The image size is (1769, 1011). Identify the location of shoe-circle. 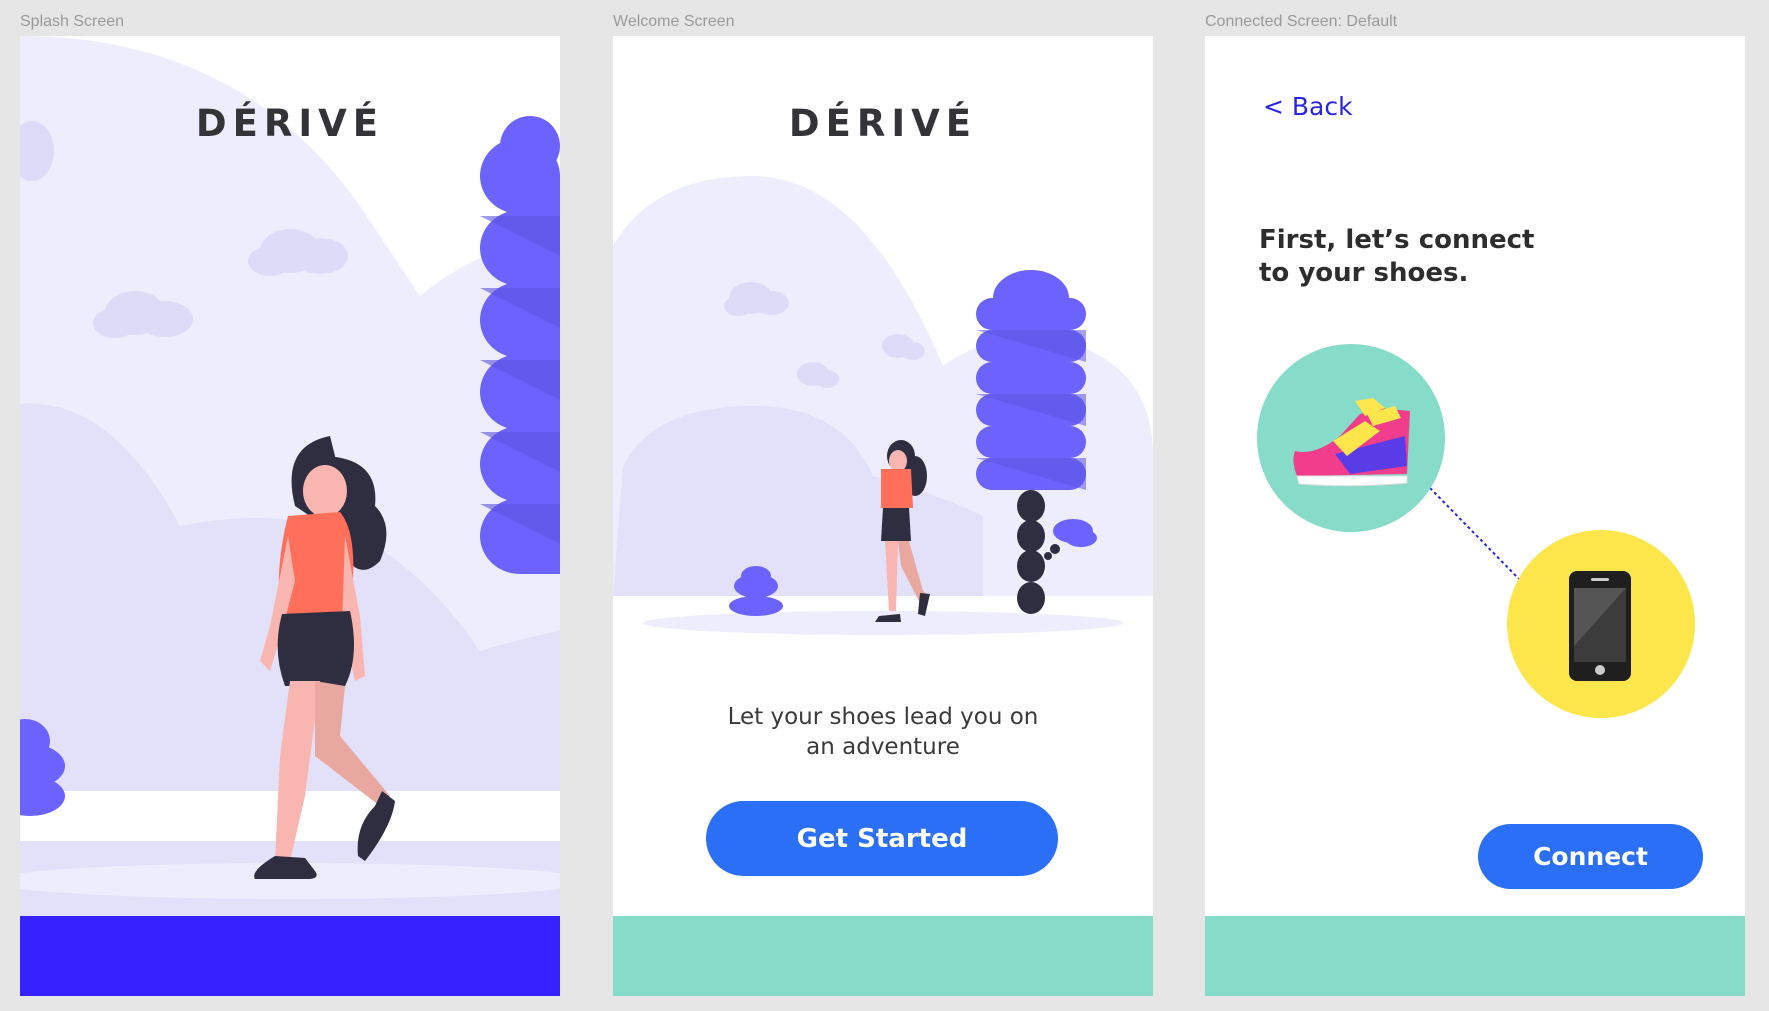
(1351, 438).